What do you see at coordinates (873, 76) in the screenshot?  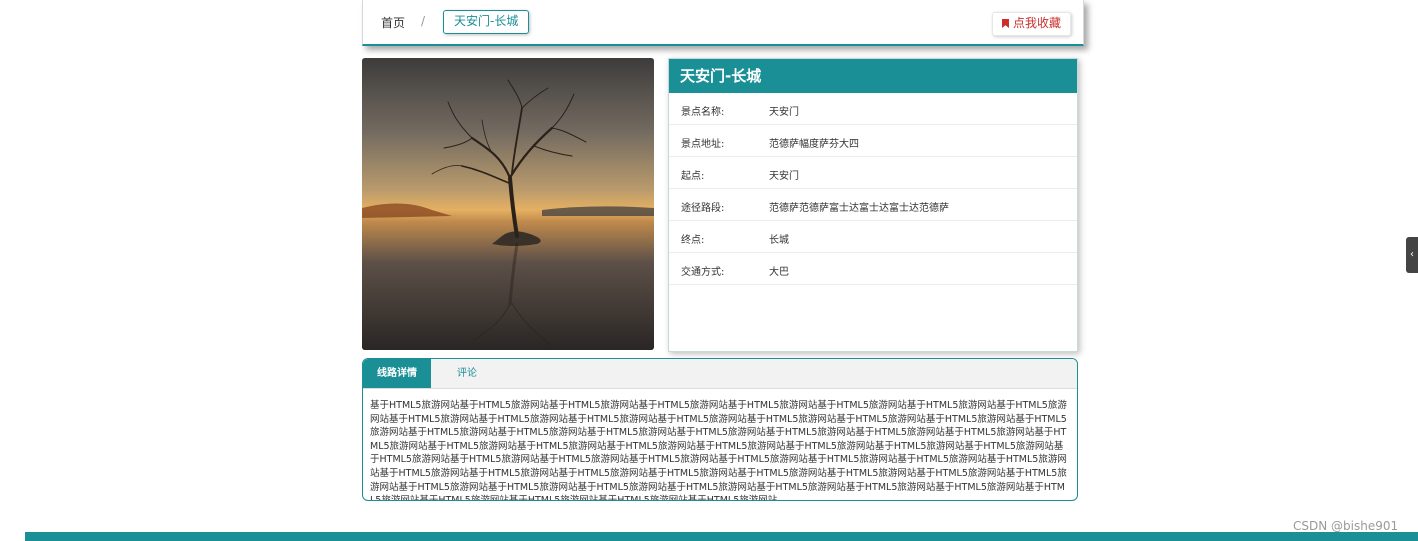 I see `route-title: 天安门-长城` at bounding box center [873, 76].